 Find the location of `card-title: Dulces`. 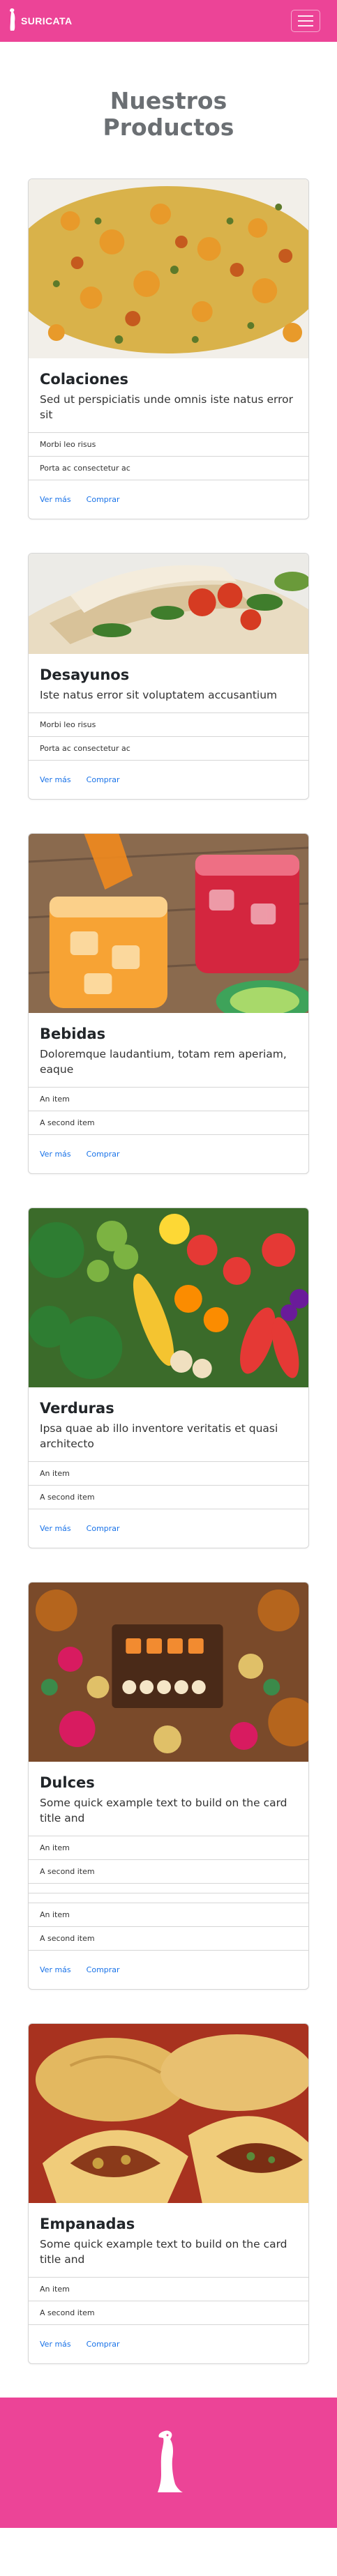

card-title: Dulces is located at coordinates (67, 1783).